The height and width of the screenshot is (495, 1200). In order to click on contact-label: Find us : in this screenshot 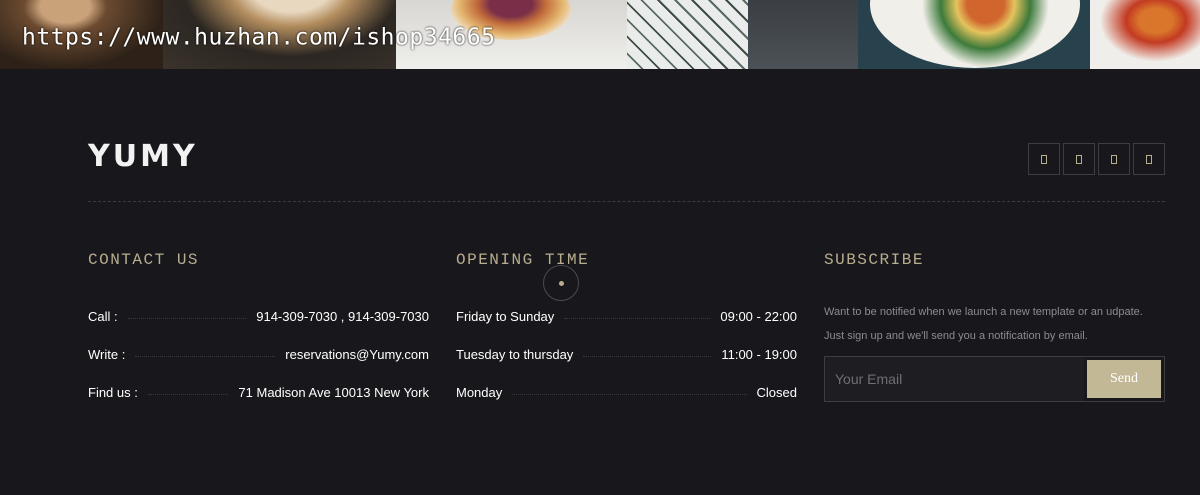, I will do `click(113, 392)`.